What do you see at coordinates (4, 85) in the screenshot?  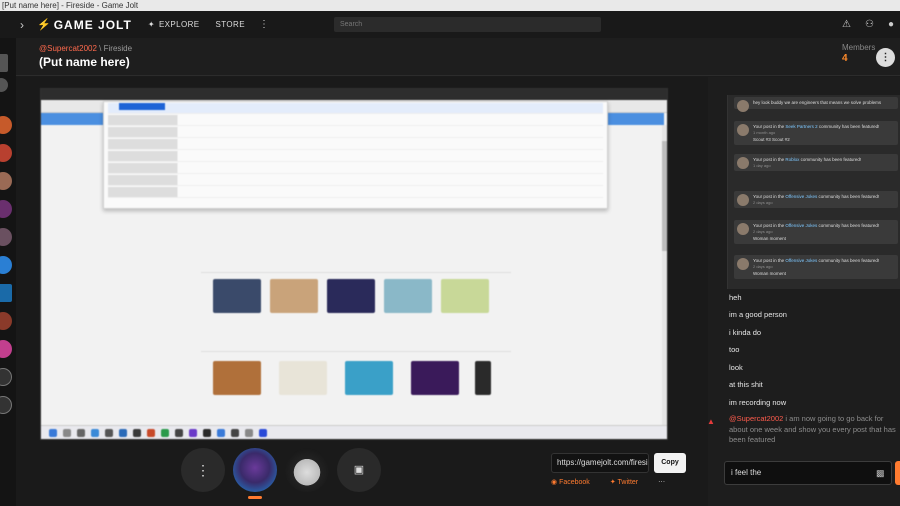 I see `sidebar-icon-library` at bounding box center [4, 85].